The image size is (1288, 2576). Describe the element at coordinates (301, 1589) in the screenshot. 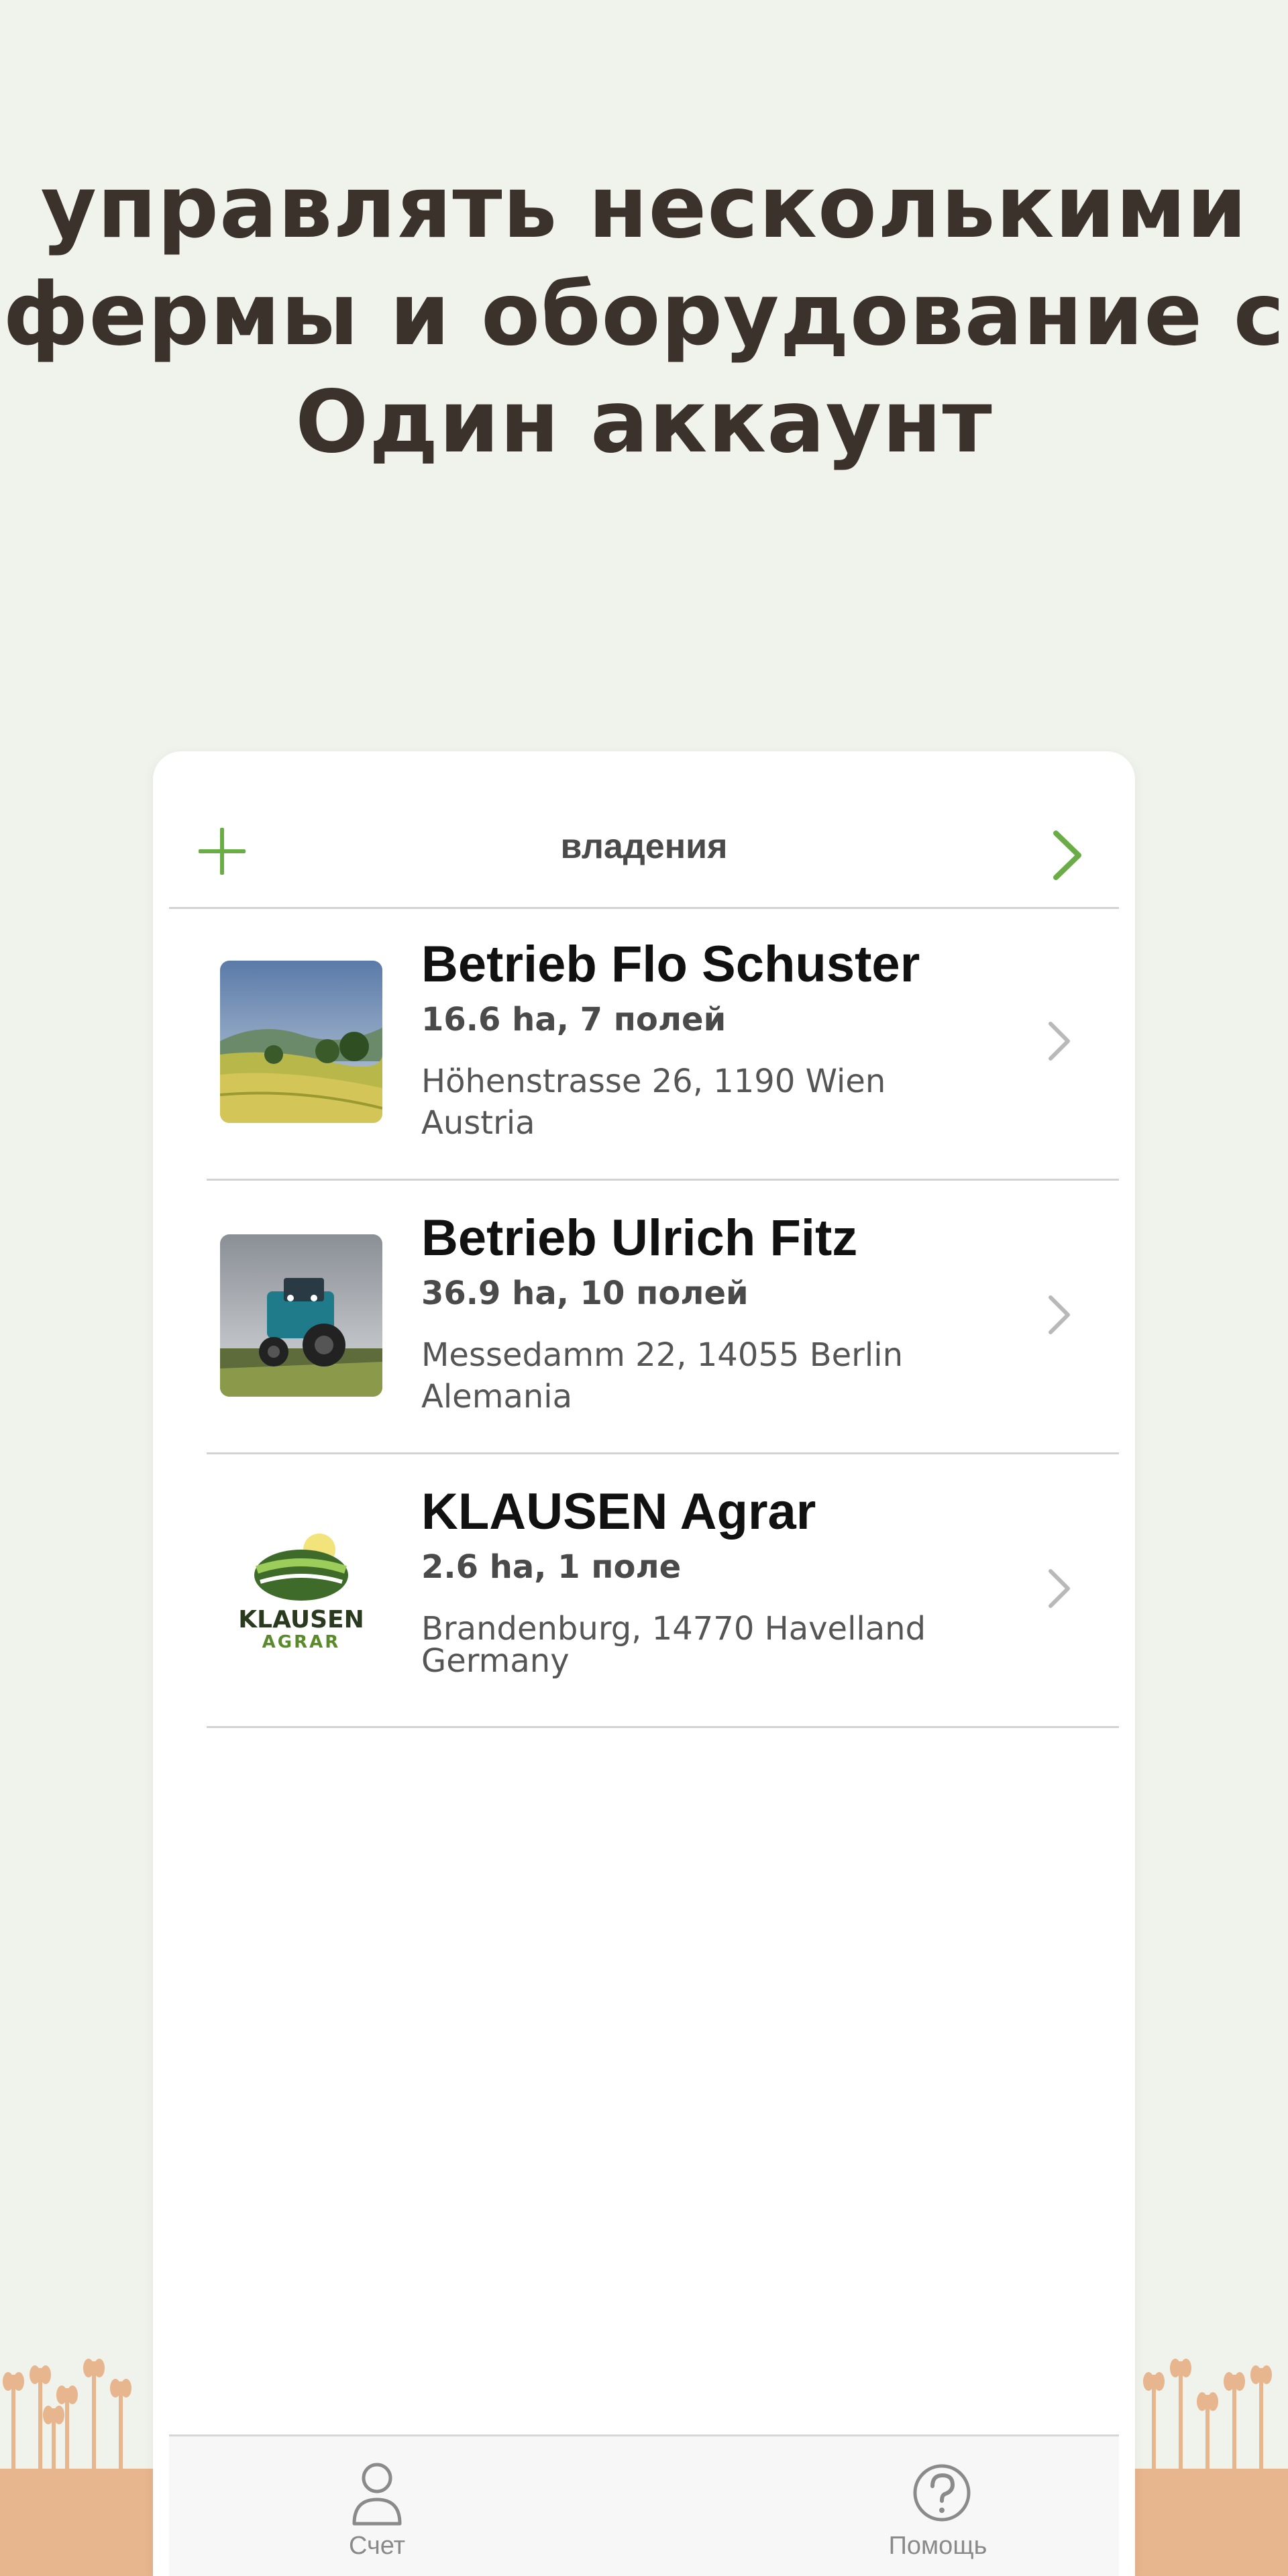

I see `klausen-logo: KLAUSEN AGRAR` at that location.